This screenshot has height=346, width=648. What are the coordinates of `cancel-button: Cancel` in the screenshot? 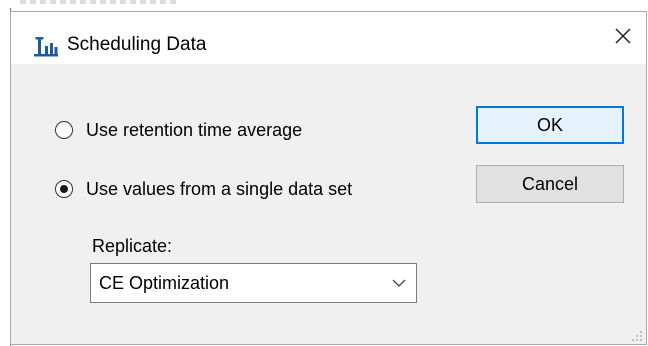 It's located at (550, 184).